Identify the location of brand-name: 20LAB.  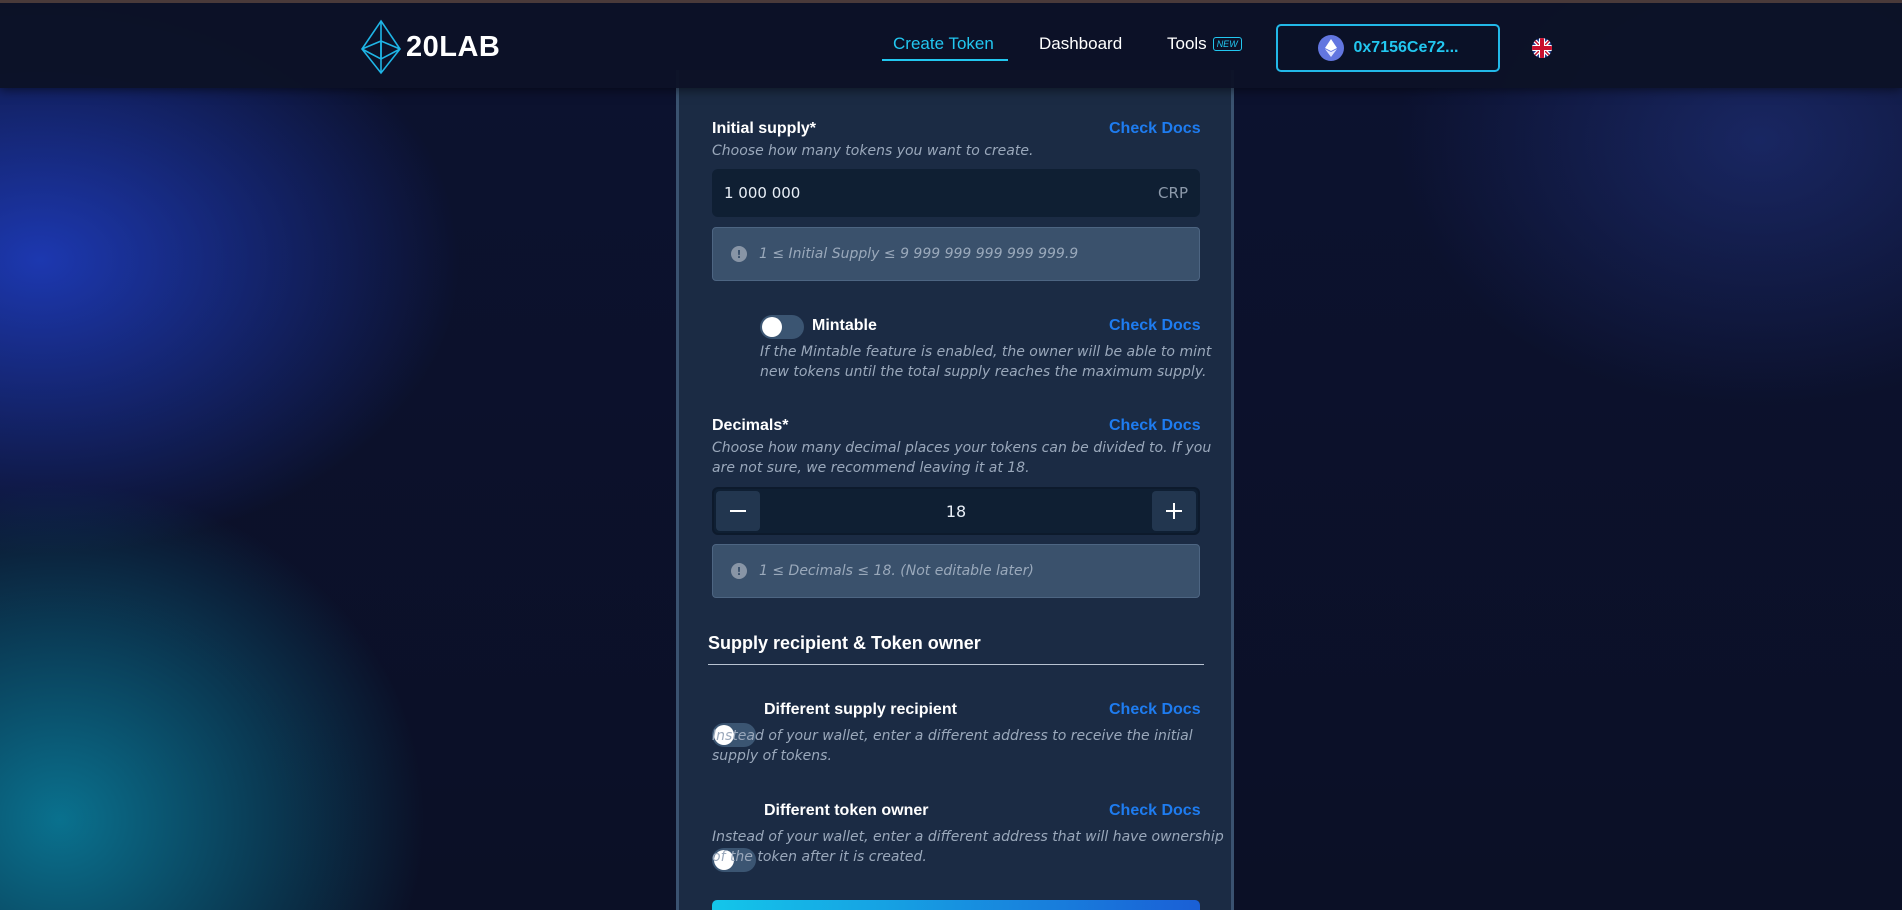
(453, 46).